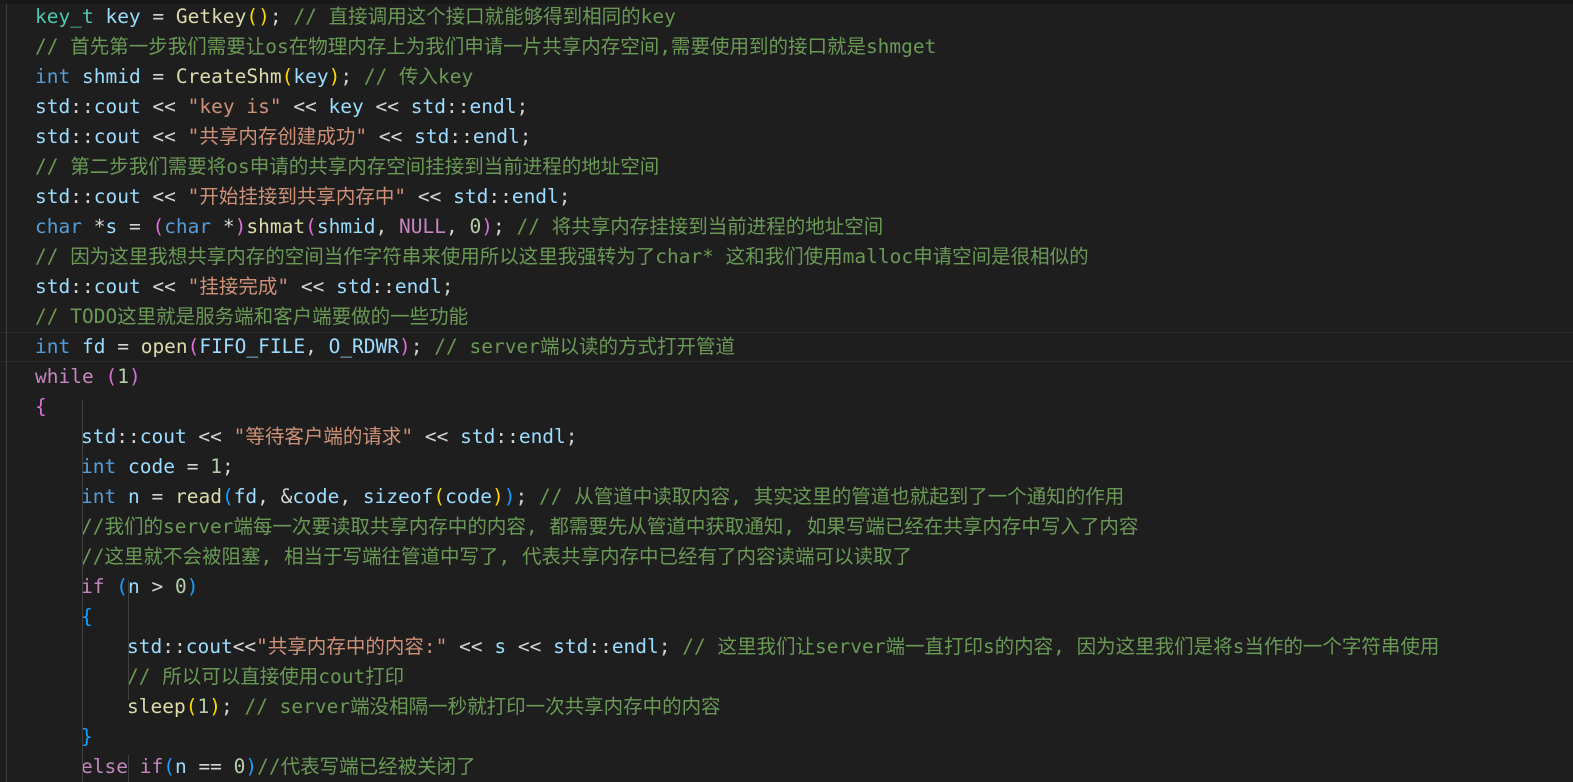 This screenshot has width=1573, height=782. What do you see at coordinates (398, 496) in the screenshot?
I see `code-token: sizeof` at bounding box center [398, 496].